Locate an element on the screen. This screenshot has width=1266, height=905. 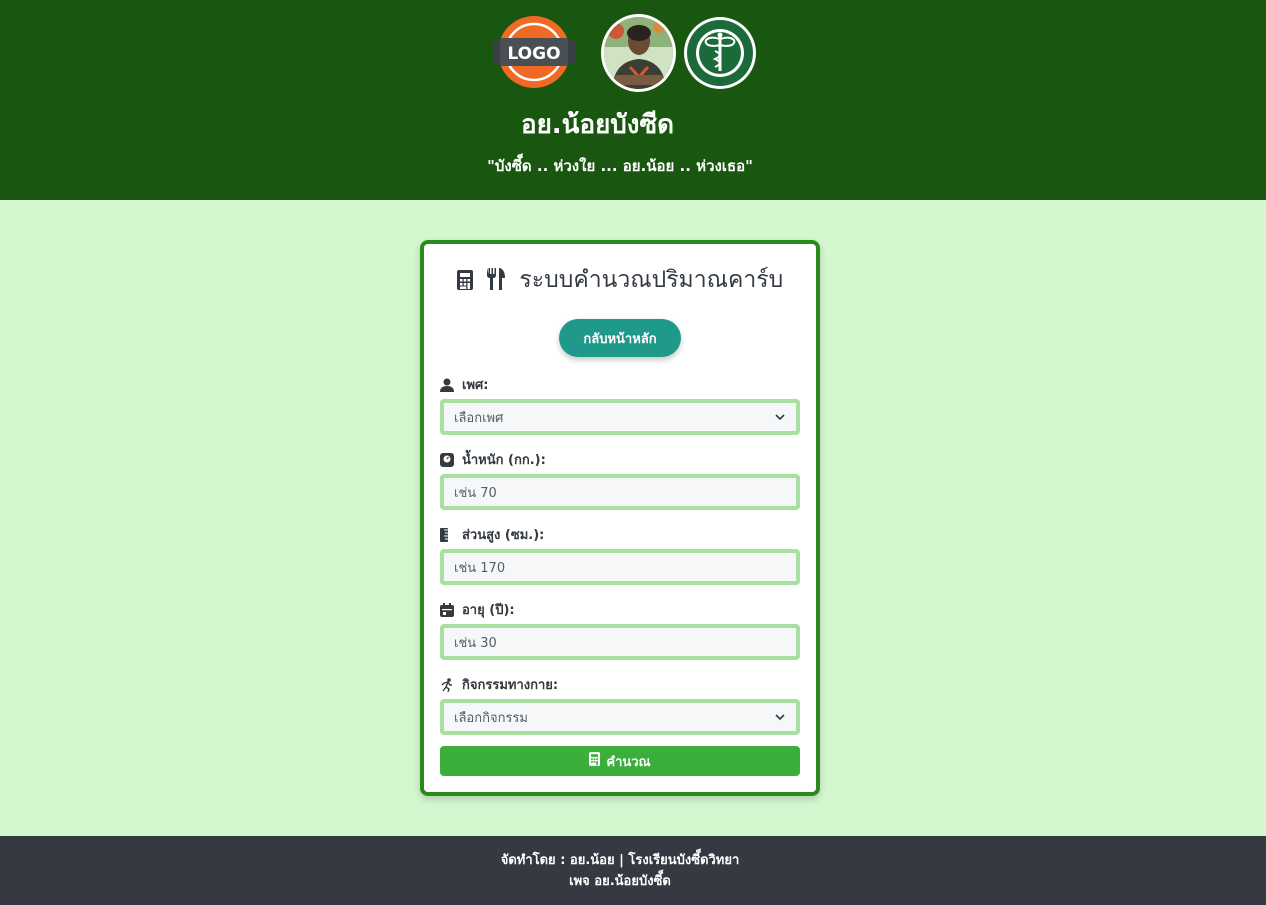
weight-input: เช่น 70 is located at coordinates (620, 492).